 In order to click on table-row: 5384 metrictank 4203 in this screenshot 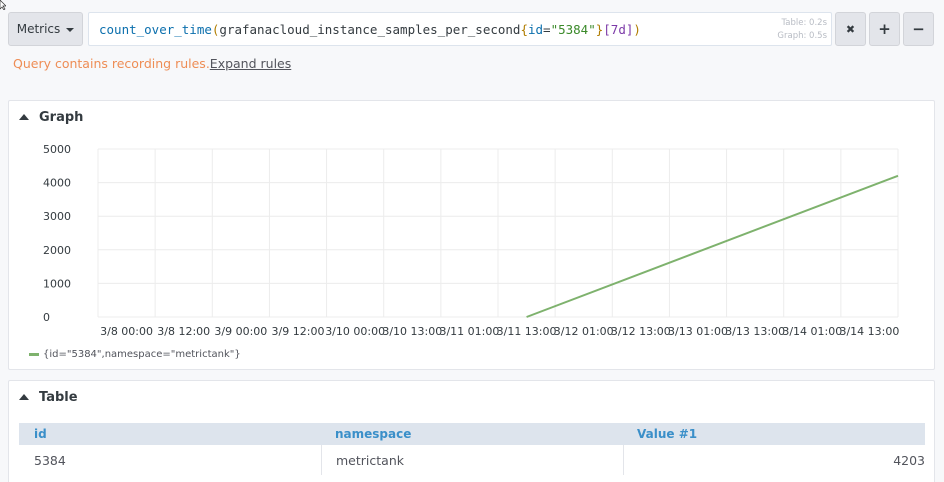, I will do `click(472, 460)`.